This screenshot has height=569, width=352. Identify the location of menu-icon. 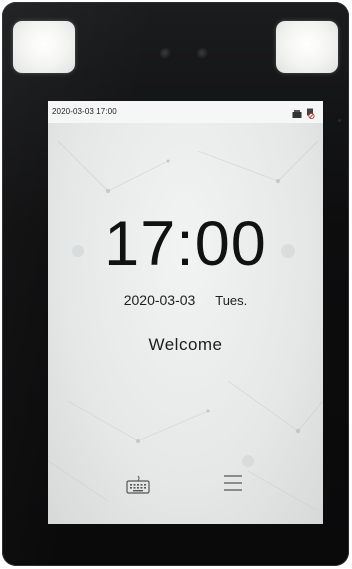
(233, 483).